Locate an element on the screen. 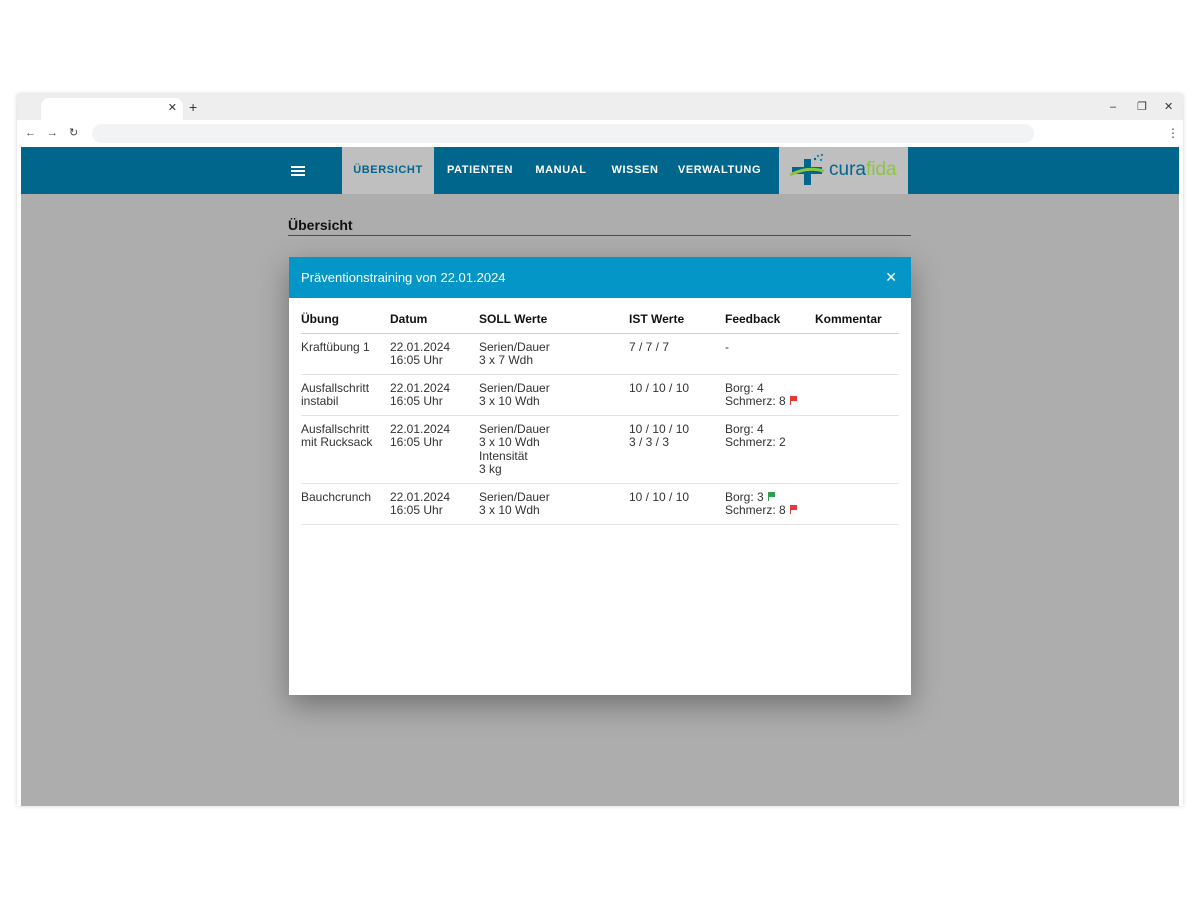  feedback-line: Schmerz: 8 is located at coordinates (770, 401).